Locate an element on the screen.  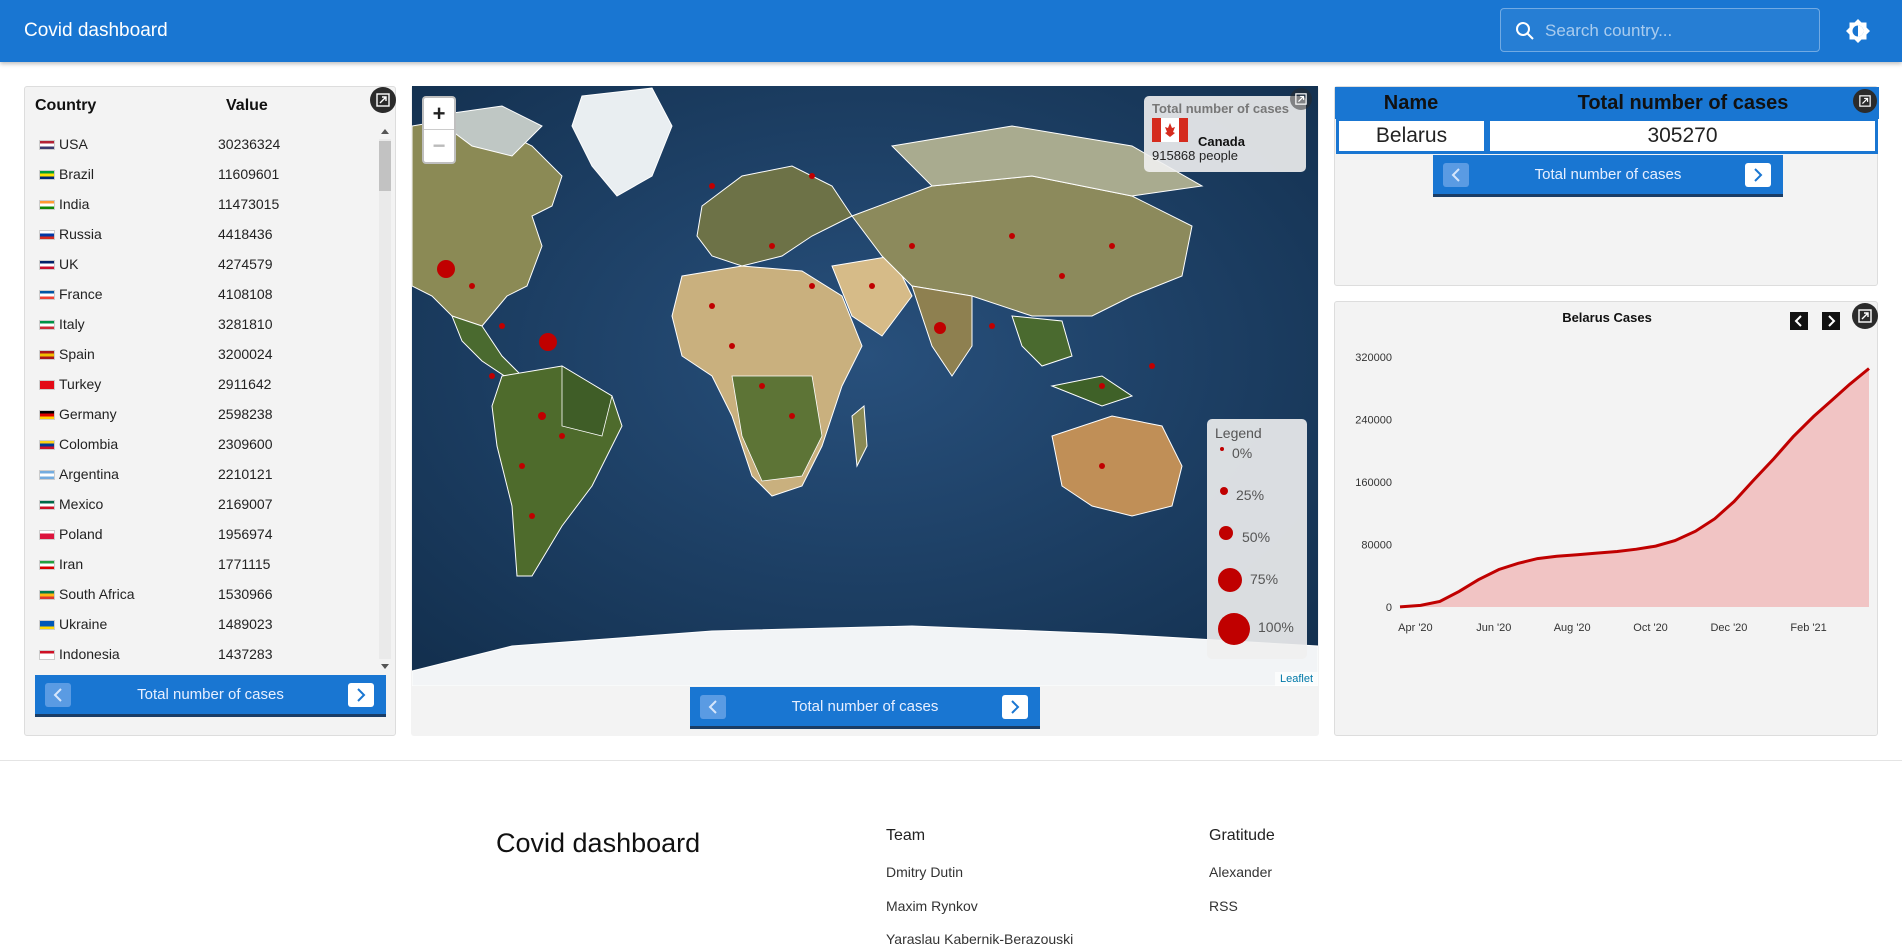
list-item: Germany 2598238 is located at coordinates (211, 414).